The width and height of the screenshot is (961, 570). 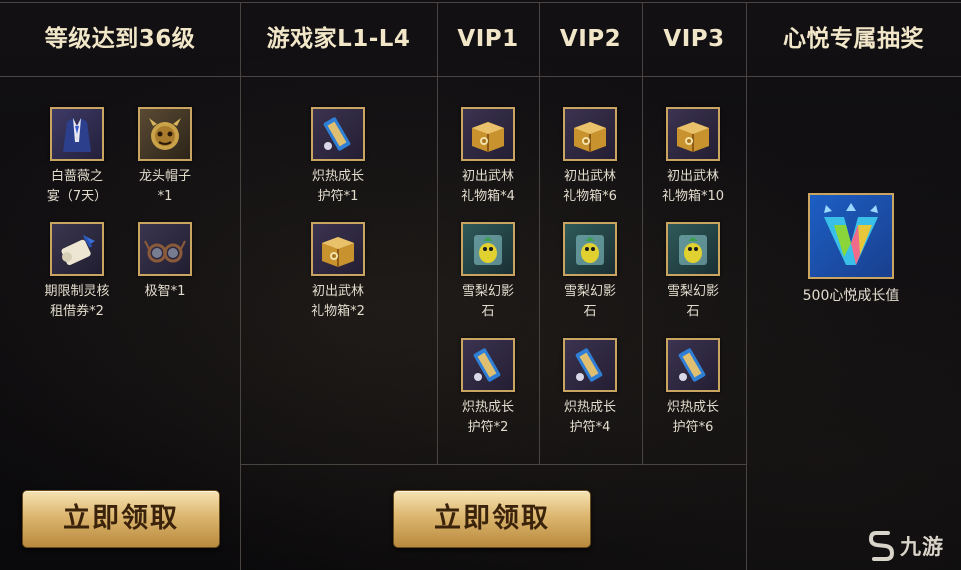 I want to click on reward-label: 龙头帽子 *1, so click(x=165, y=187).